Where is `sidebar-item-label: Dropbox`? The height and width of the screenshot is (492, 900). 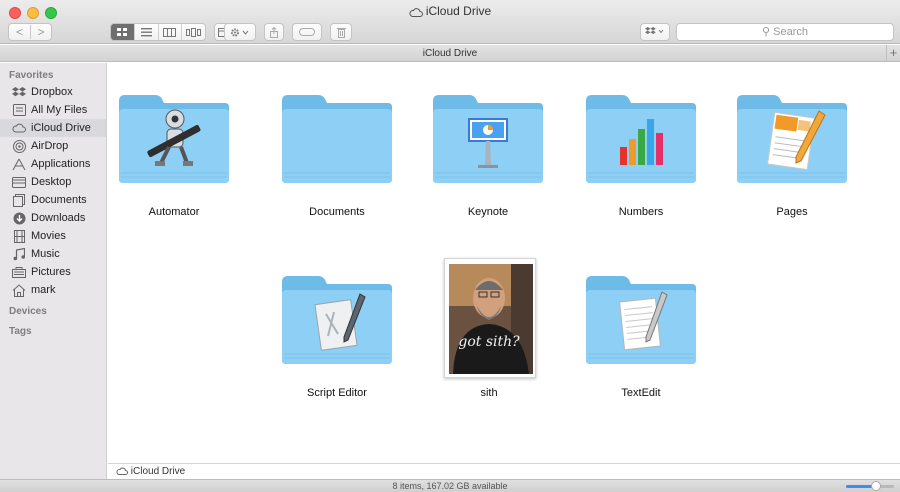 sidebar-item-label: Dropbox is located at coordinates (52, 92).